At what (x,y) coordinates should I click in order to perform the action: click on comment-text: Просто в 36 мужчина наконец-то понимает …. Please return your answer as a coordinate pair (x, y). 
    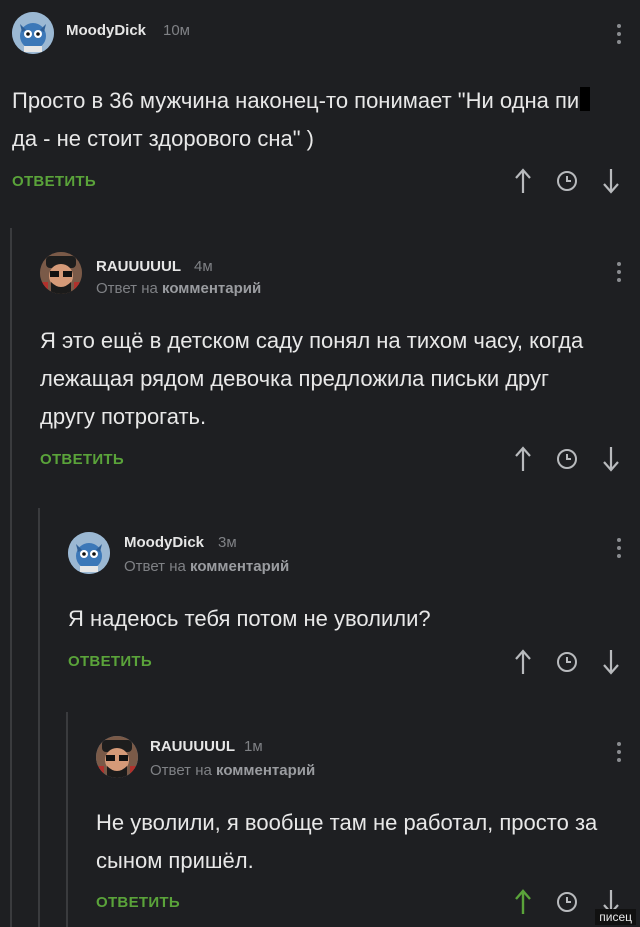
    Looking at the image, I should click on (312, 120).